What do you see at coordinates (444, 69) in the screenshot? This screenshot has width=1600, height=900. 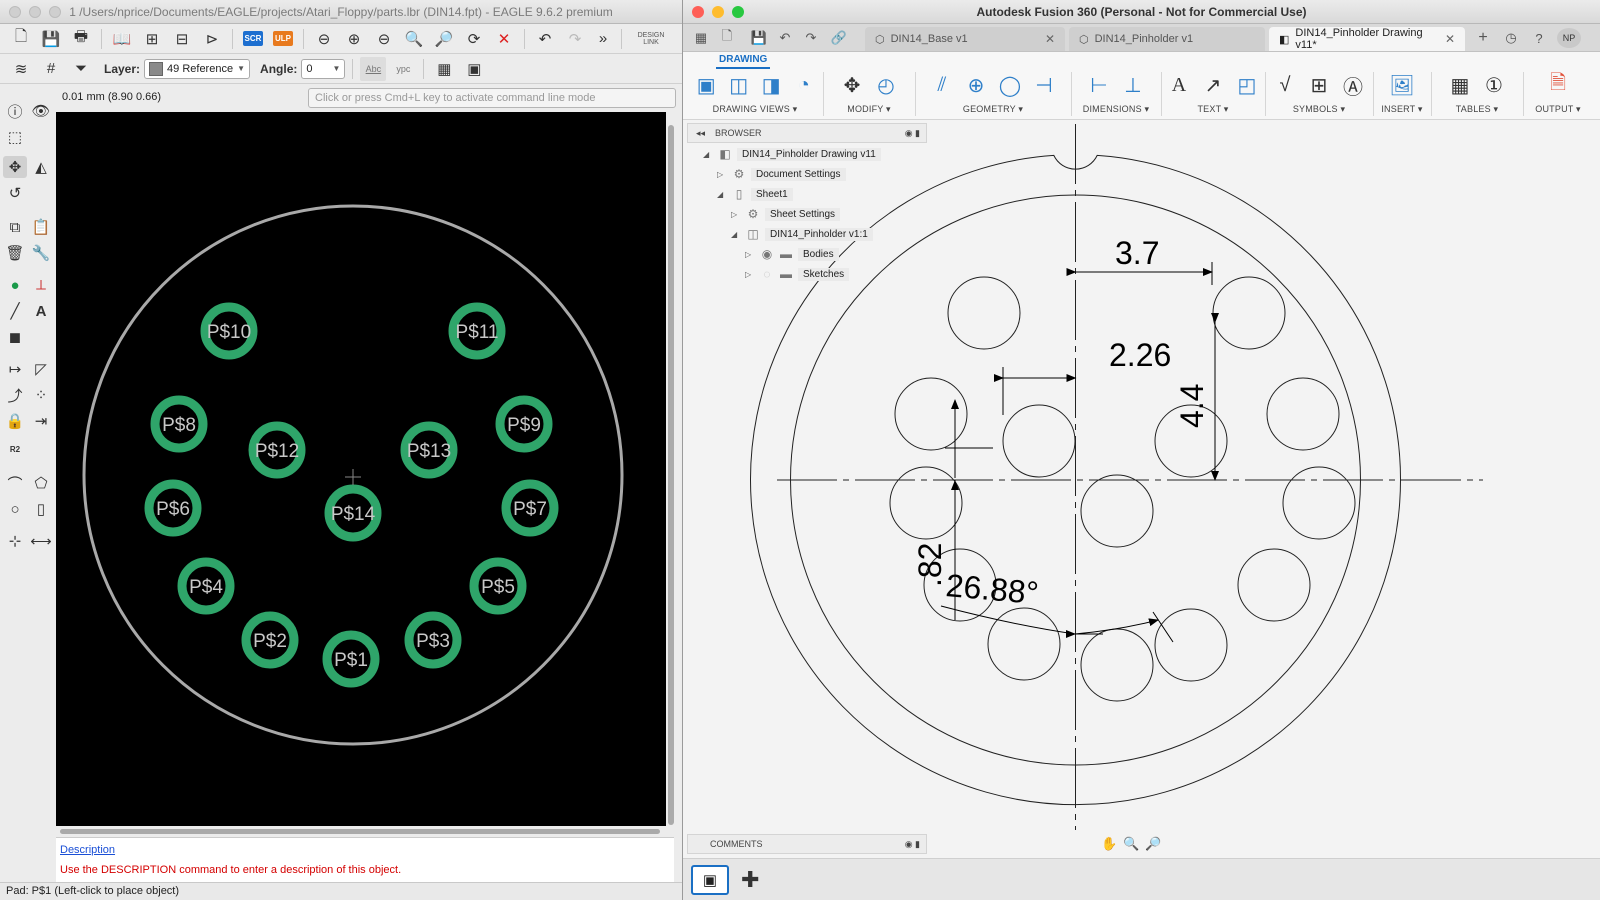 I see `align-icon: ▦` at bounding box center [444, 69].